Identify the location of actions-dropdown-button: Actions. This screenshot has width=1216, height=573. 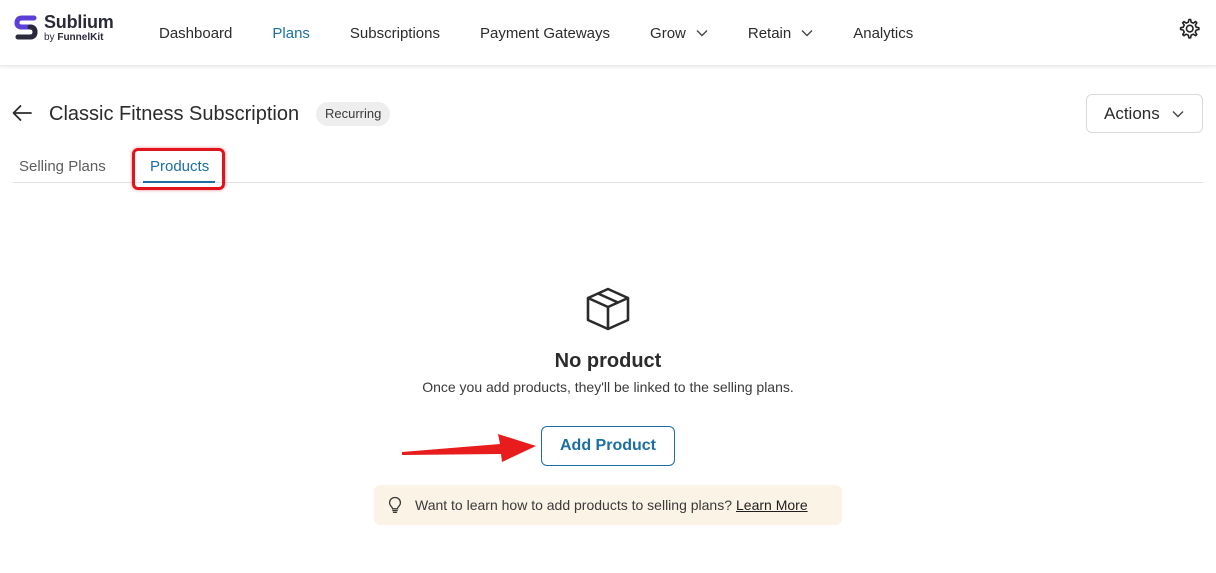
(1144, 113).